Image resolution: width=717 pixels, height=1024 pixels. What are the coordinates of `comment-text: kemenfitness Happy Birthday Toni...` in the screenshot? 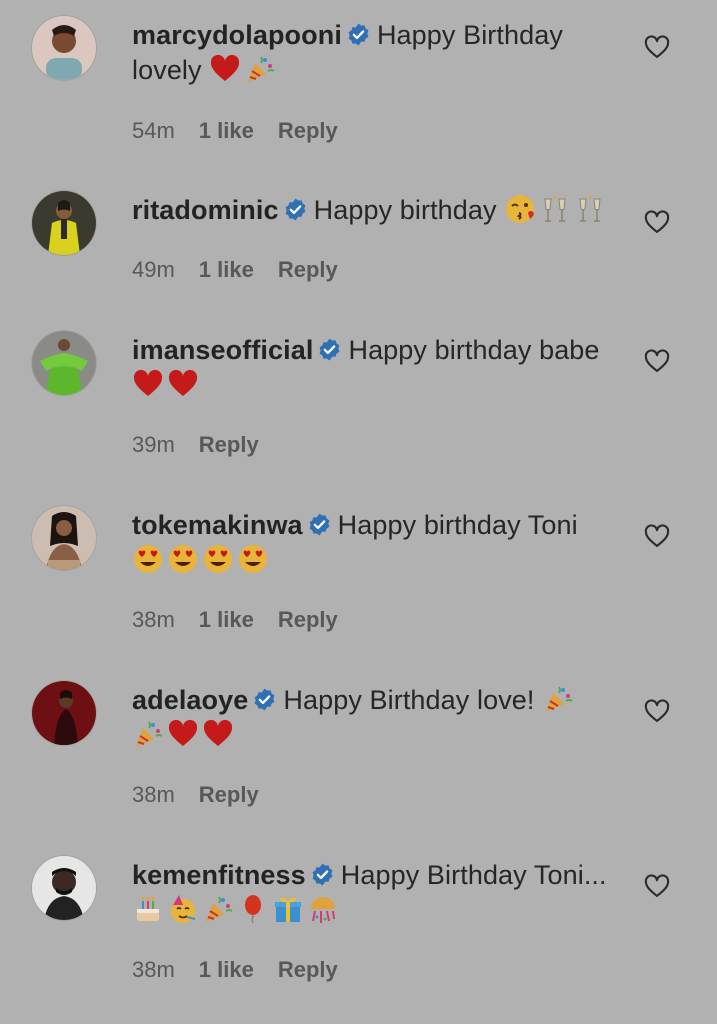 It's located at (377, 893).